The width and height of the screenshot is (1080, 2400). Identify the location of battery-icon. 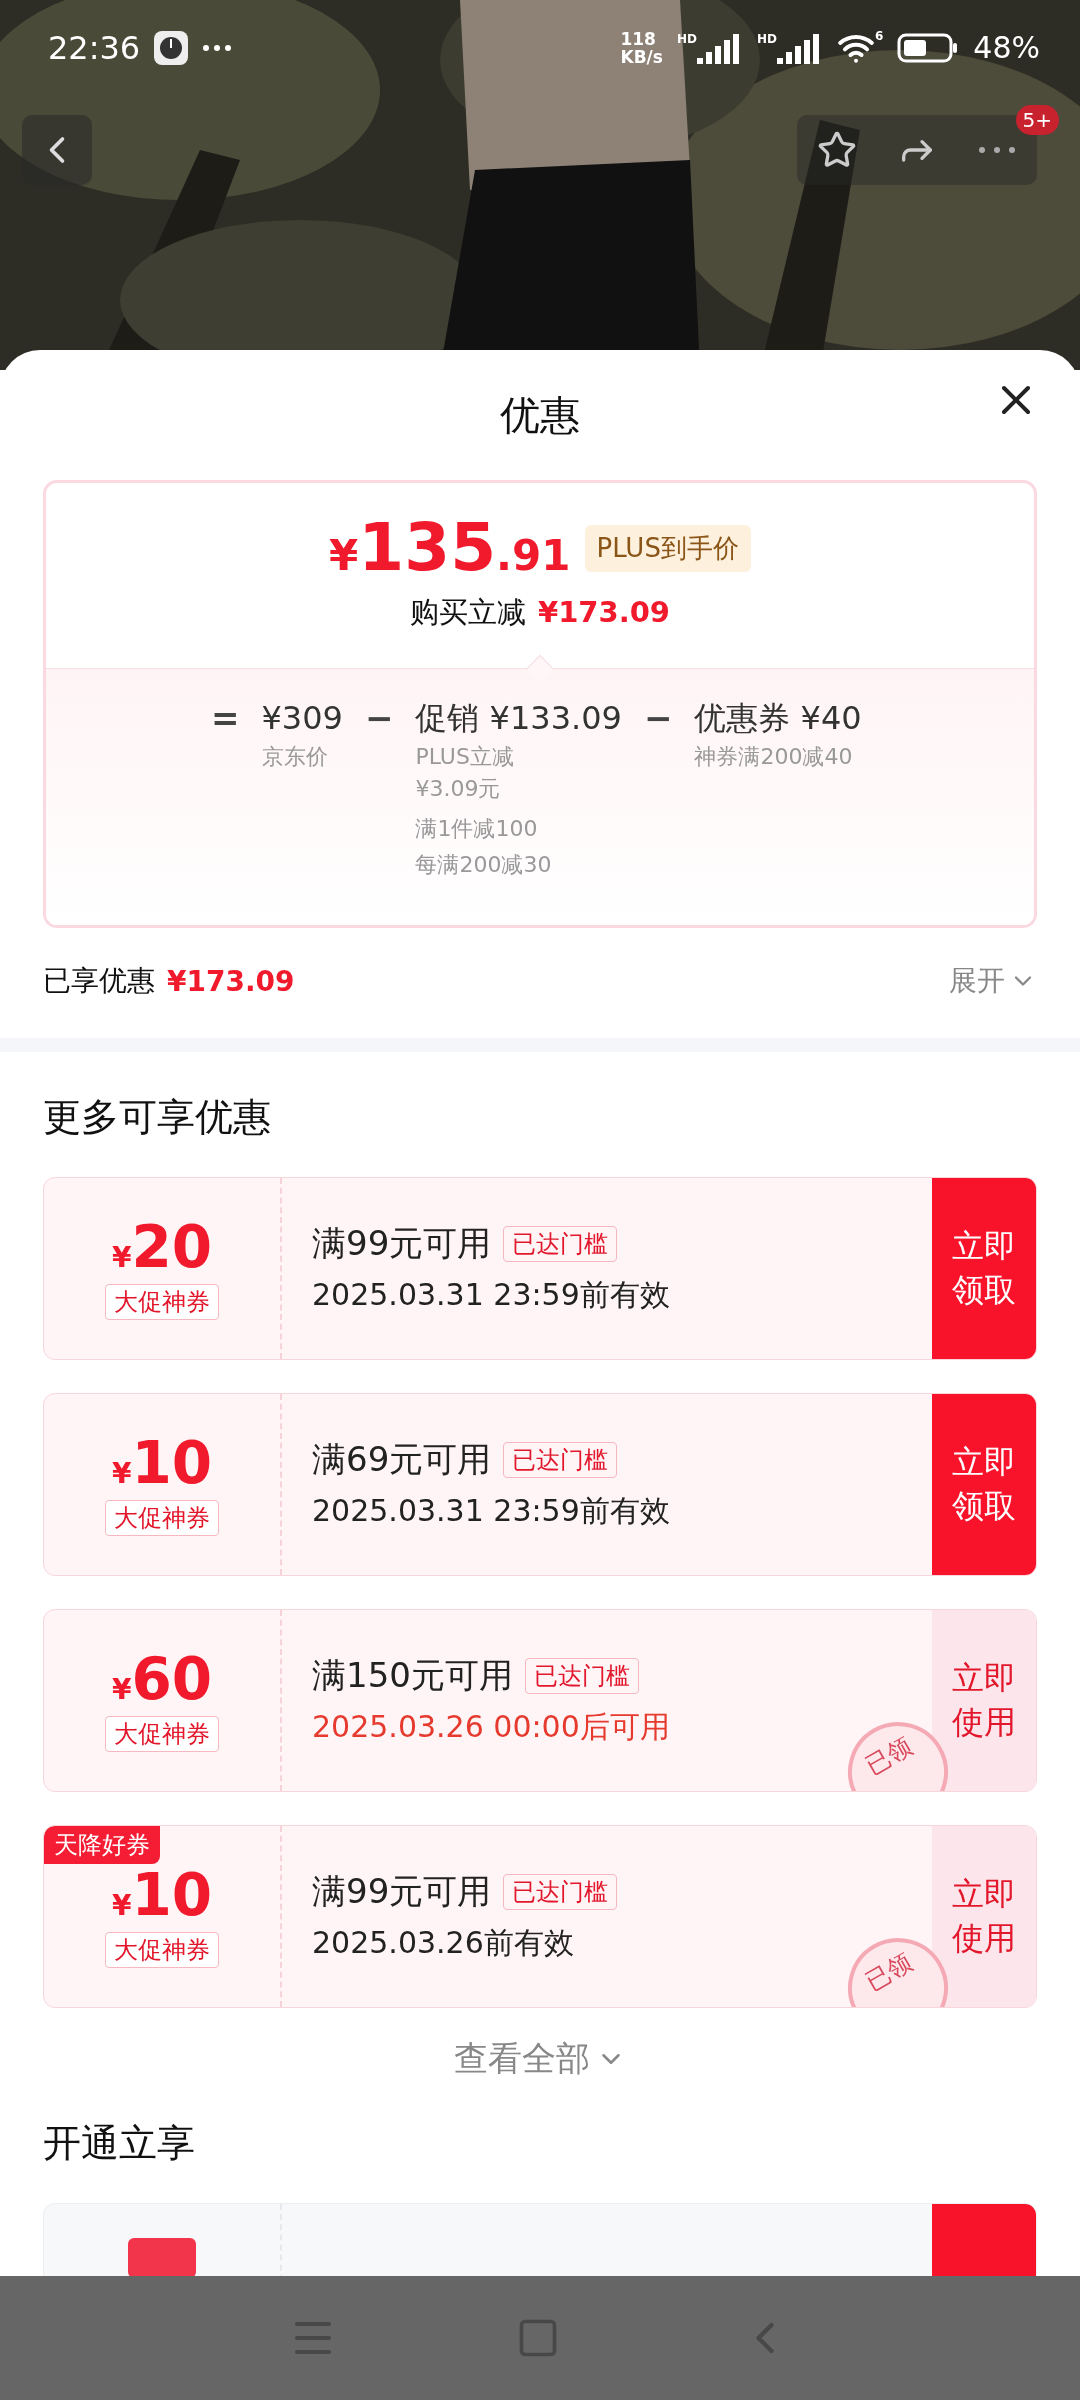
(928, 47).